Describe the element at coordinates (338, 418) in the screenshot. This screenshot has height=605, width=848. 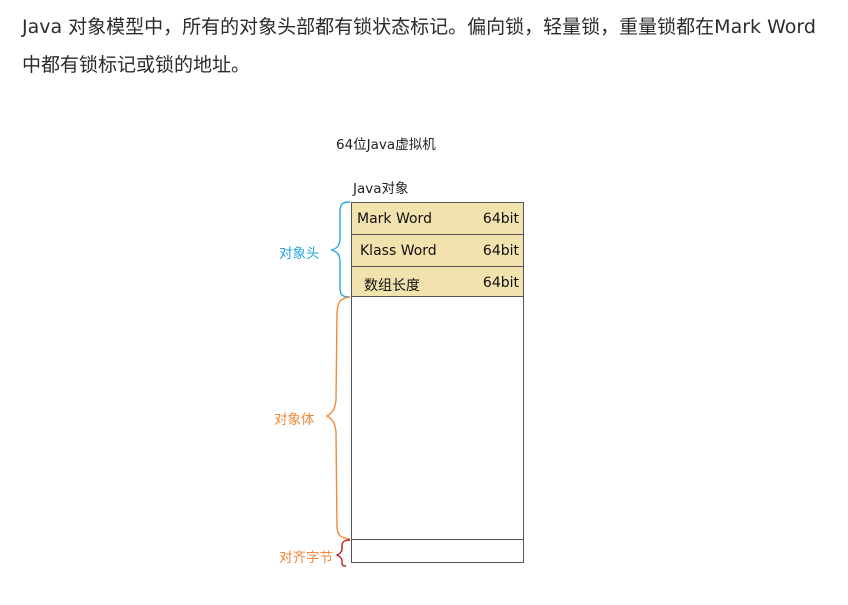
I see `body-brace` at that location.